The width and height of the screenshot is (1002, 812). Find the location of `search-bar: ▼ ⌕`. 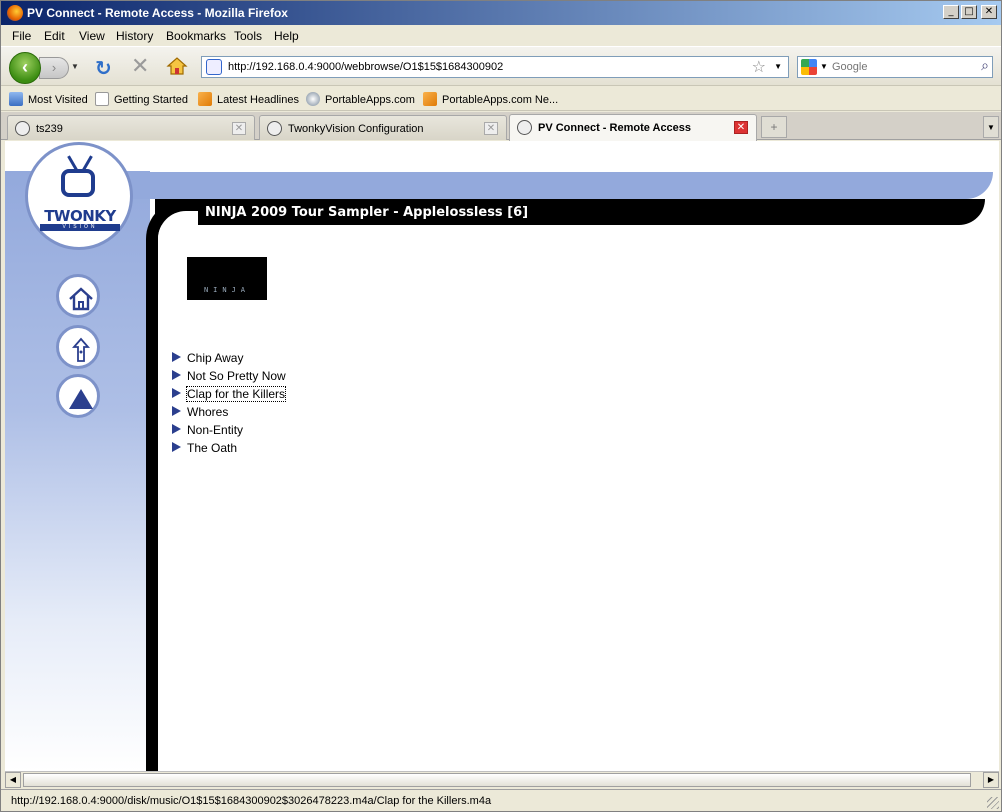

search-bar: ▼ ⌕ is located at coordinates (895, 67).